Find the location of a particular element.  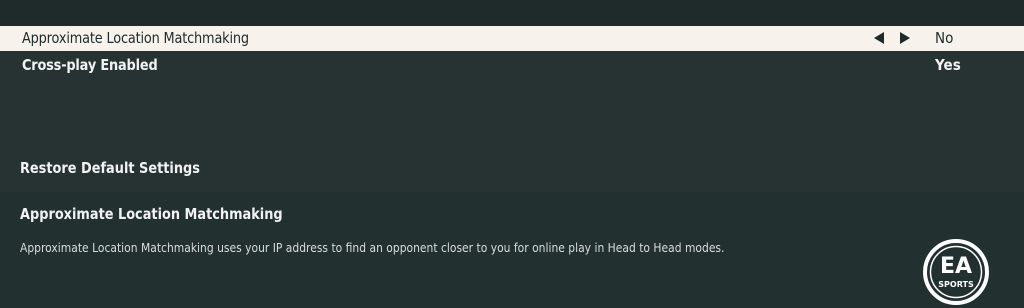

setting-value: No is located at coordinates (944, 38).